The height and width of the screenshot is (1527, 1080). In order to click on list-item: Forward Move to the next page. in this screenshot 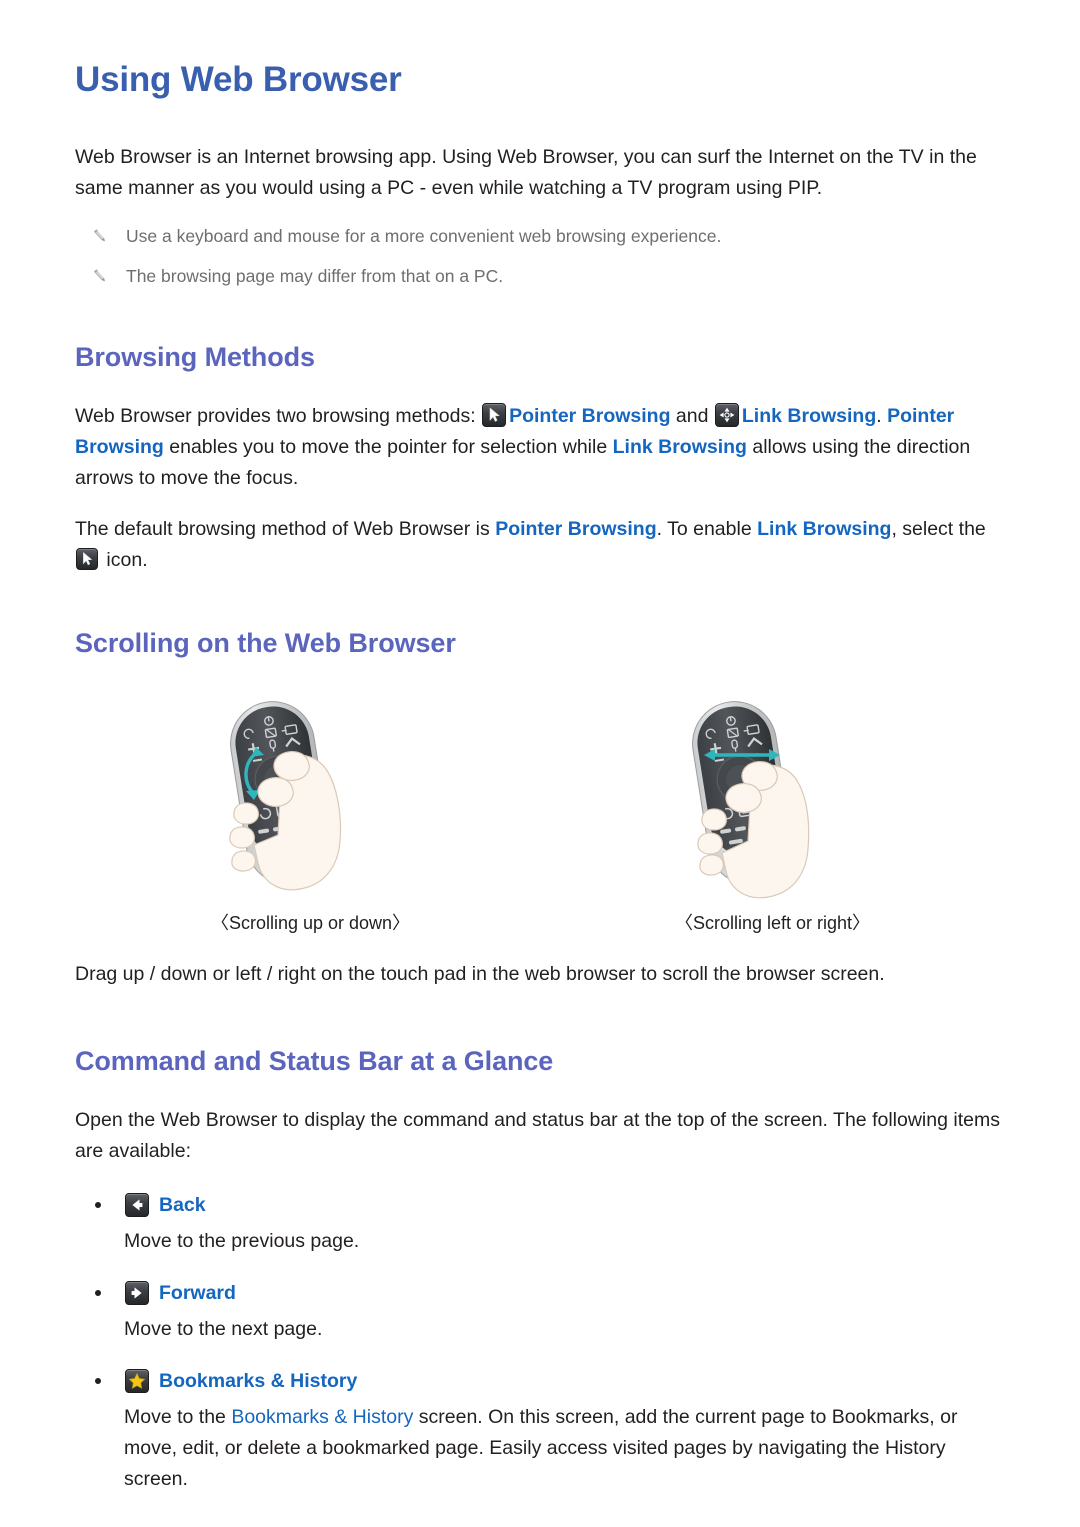, I will do `click(541, 1313)`.